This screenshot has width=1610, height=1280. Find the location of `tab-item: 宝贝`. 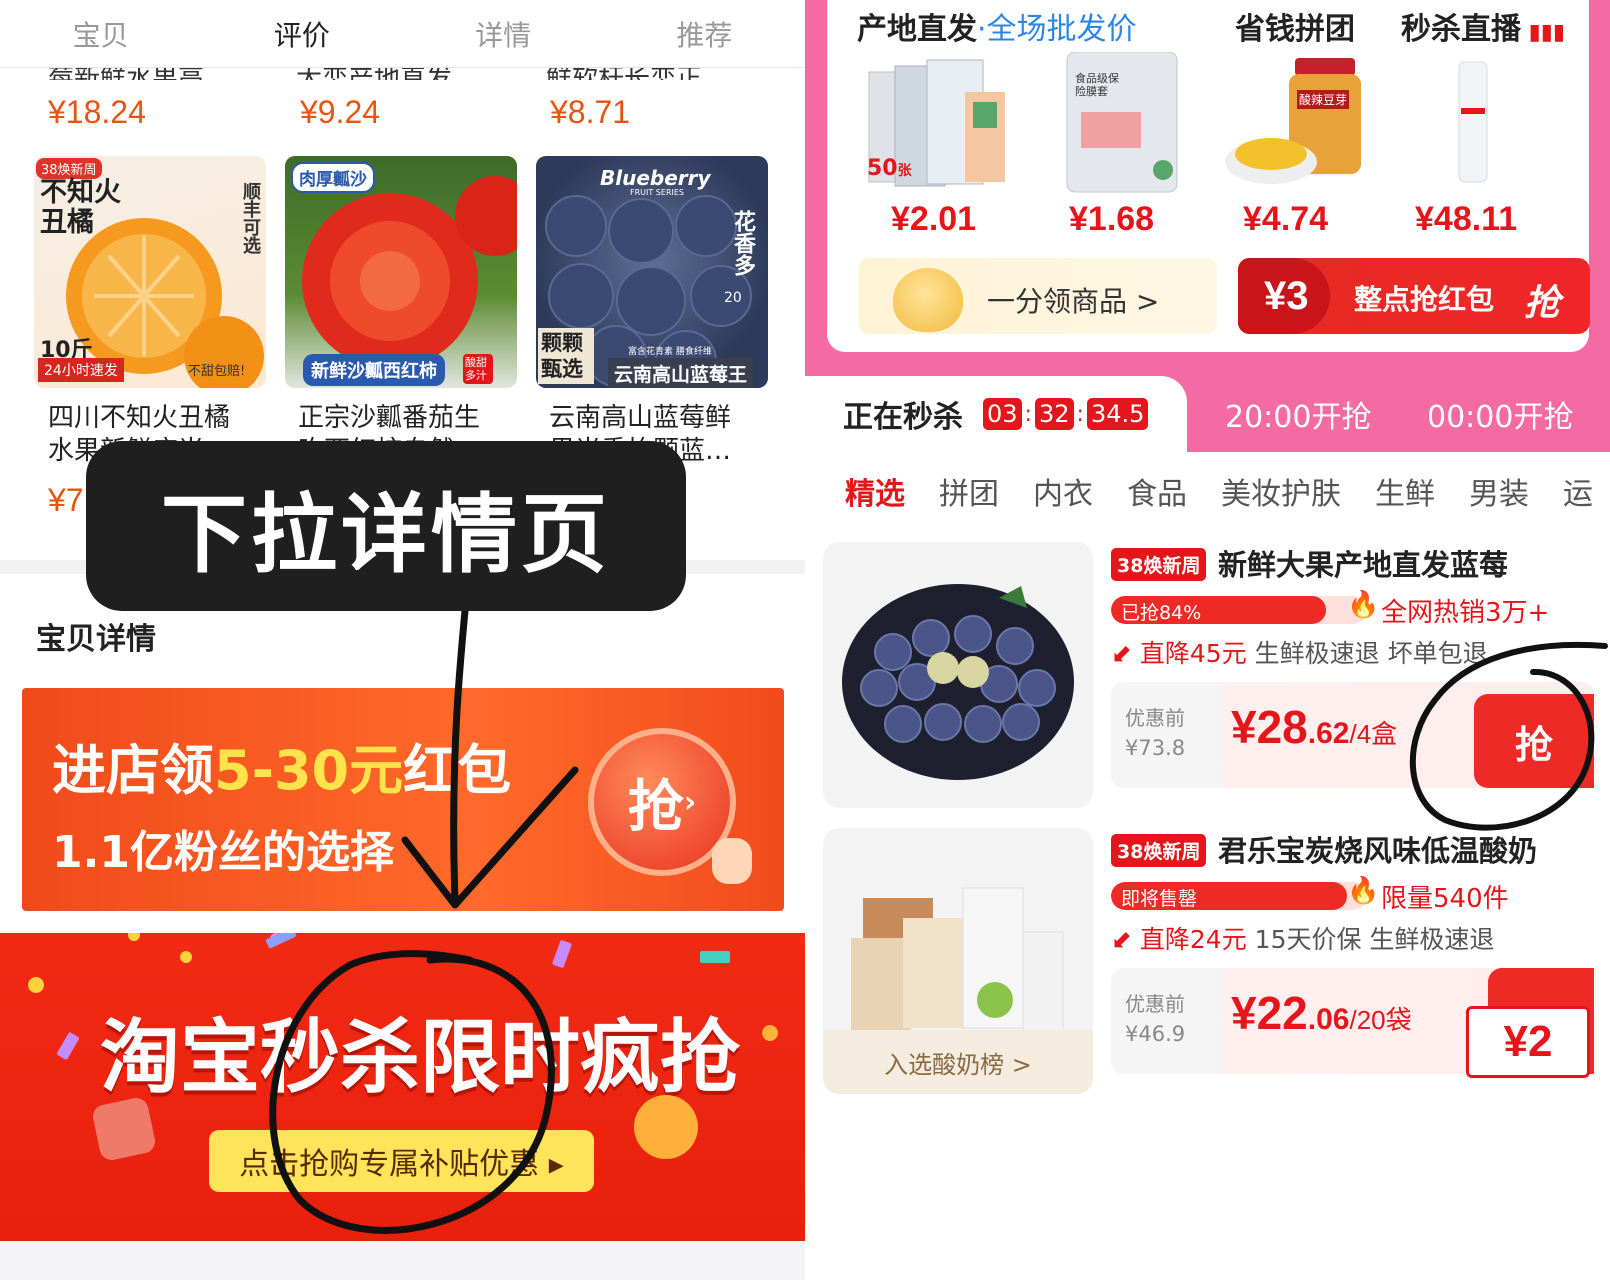

tab-item: 宝贝 is located at coordinates (101, 34).